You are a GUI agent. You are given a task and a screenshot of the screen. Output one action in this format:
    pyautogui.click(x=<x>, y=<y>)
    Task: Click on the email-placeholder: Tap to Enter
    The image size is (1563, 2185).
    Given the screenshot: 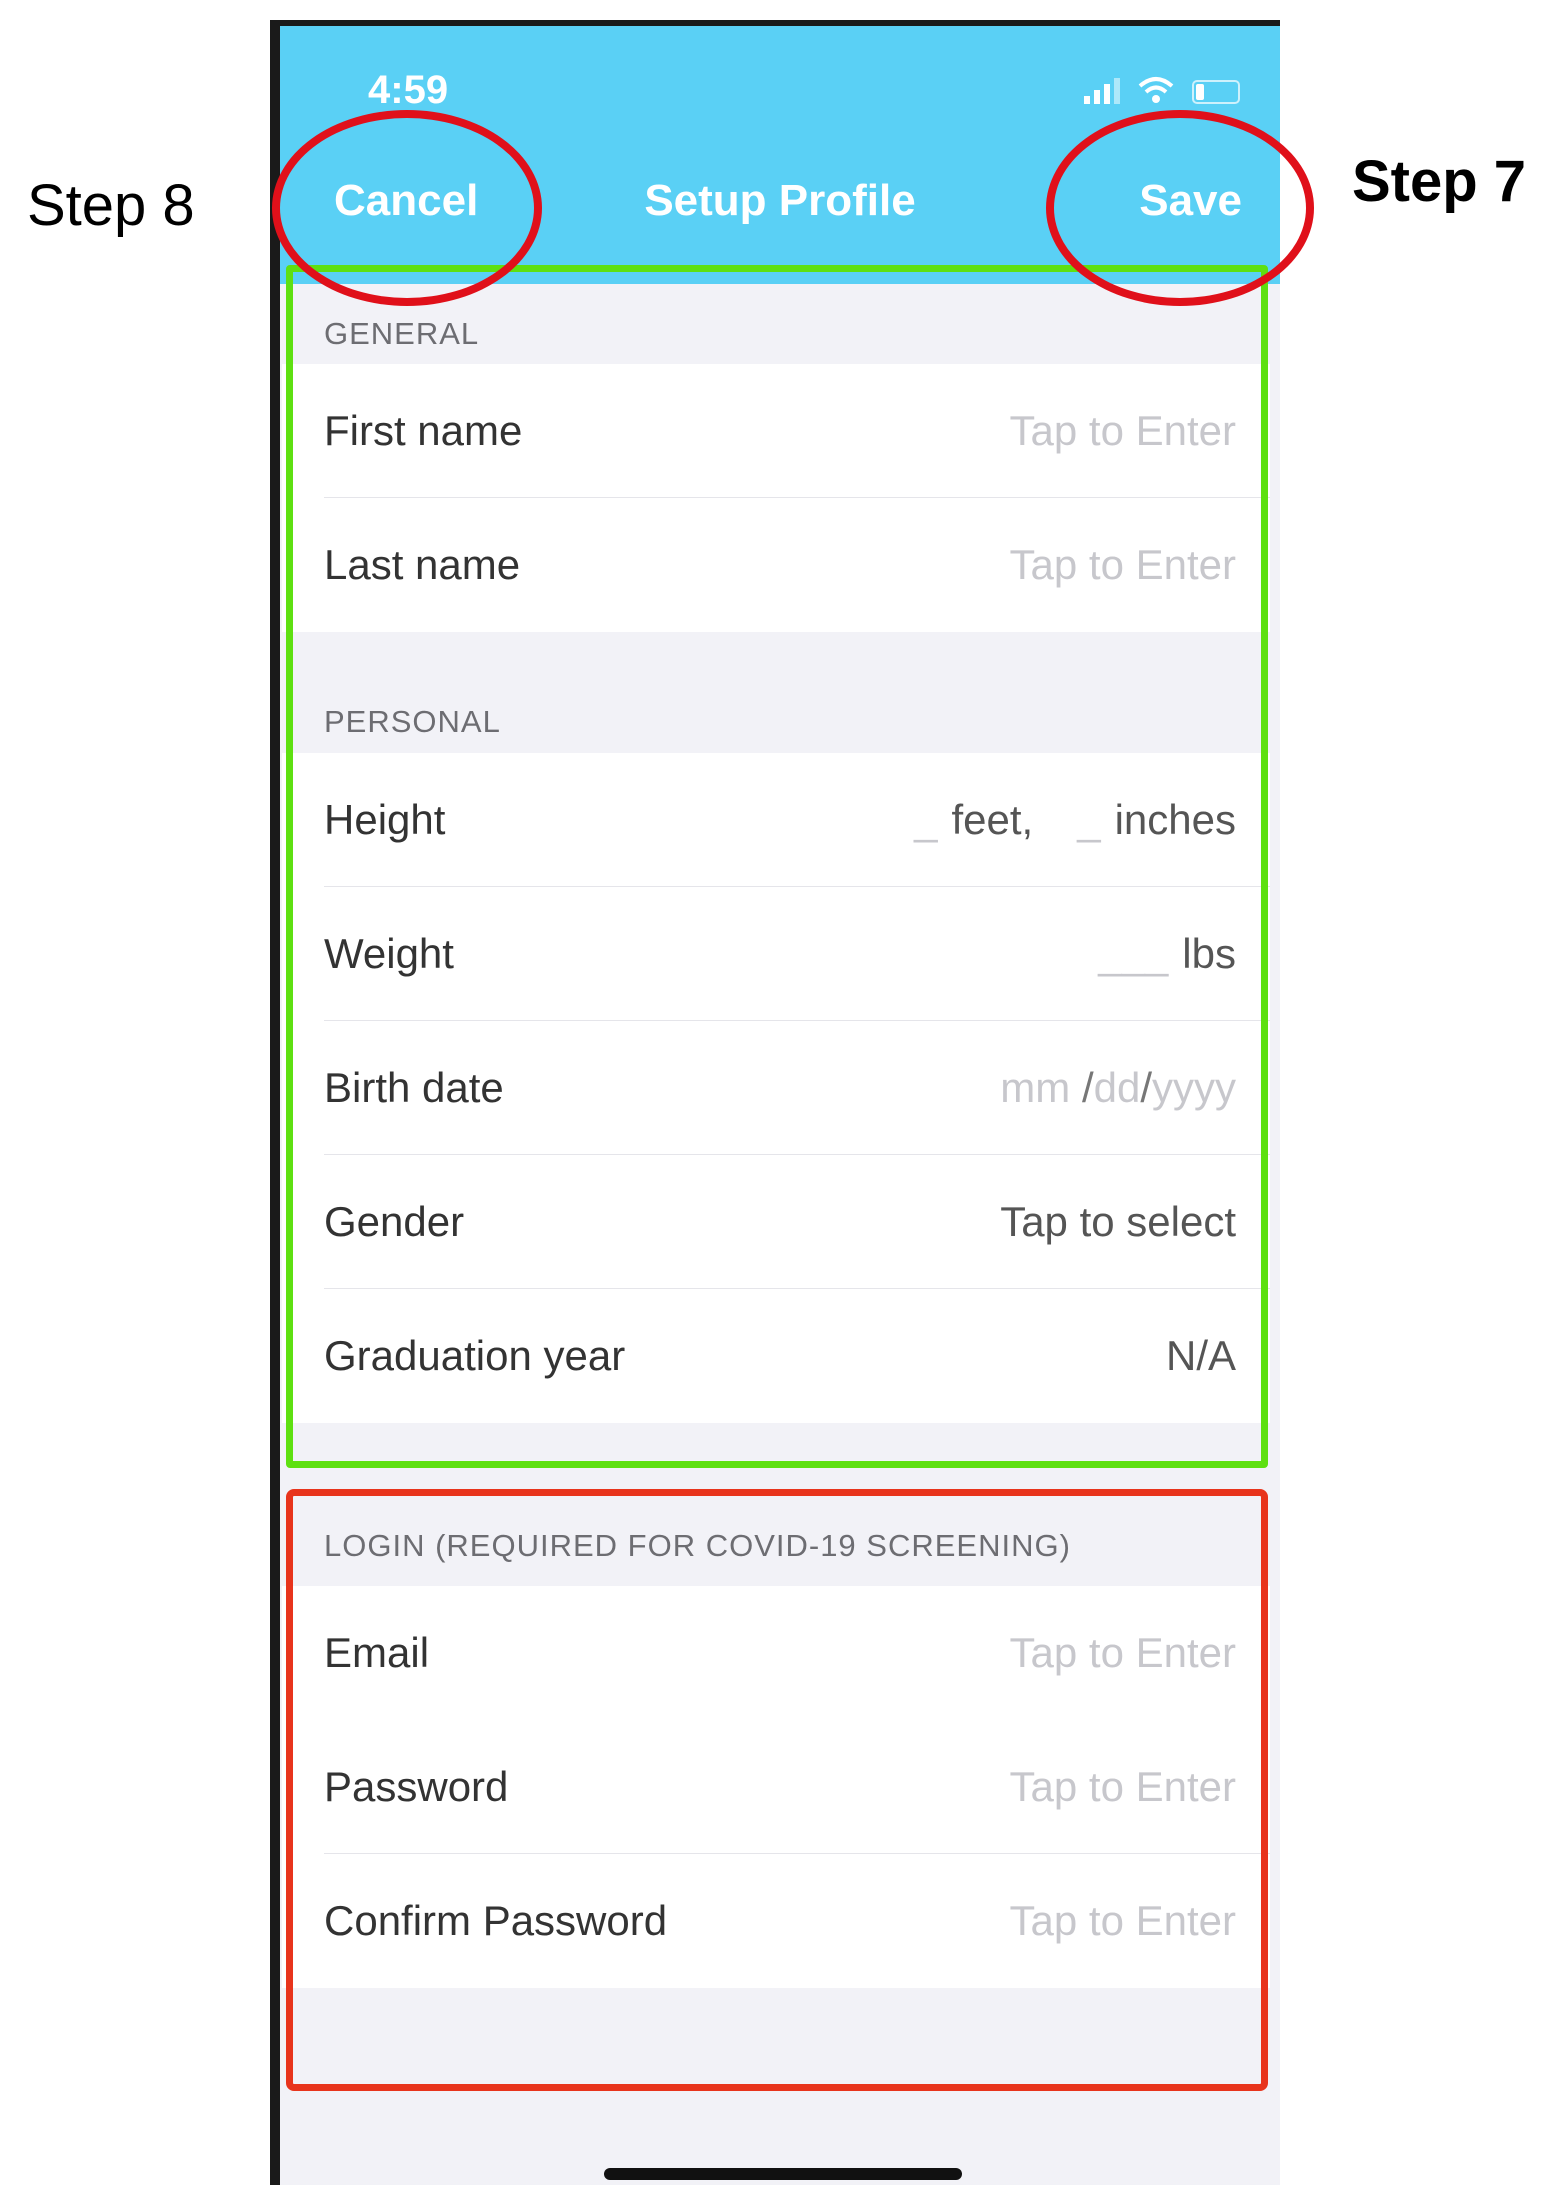 What is the action you would take?
    pyautogui.click(x=1122, y=1652)
    